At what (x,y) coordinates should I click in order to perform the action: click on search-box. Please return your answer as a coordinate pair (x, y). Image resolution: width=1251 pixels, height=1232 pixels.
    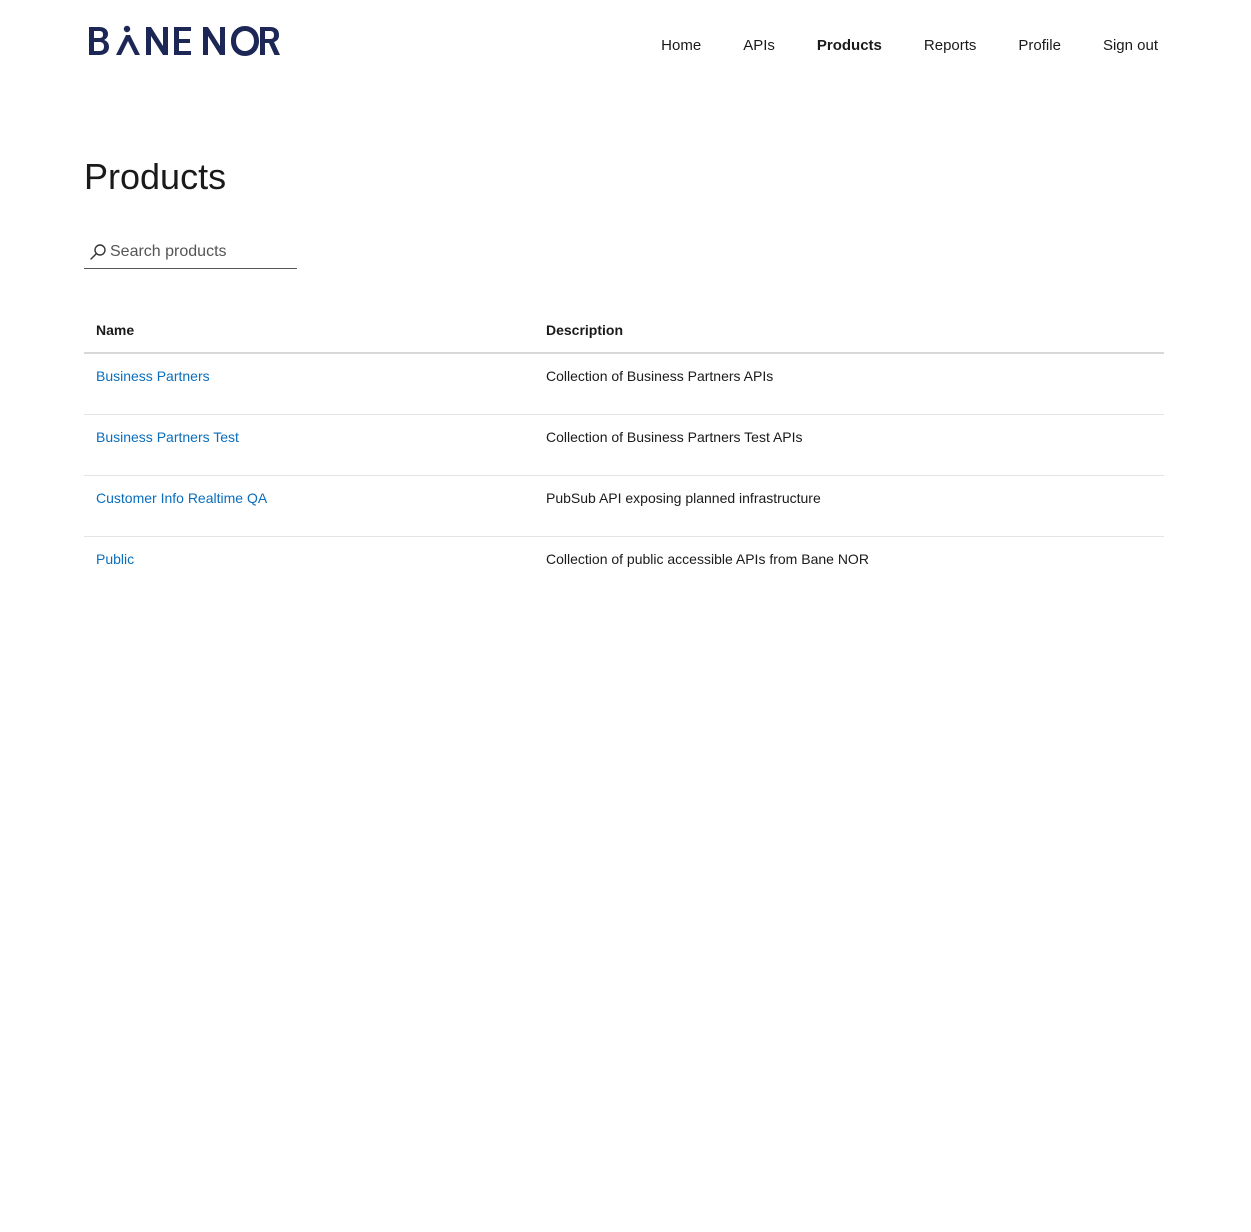
    Looking at the image, I should click on (190, 252).